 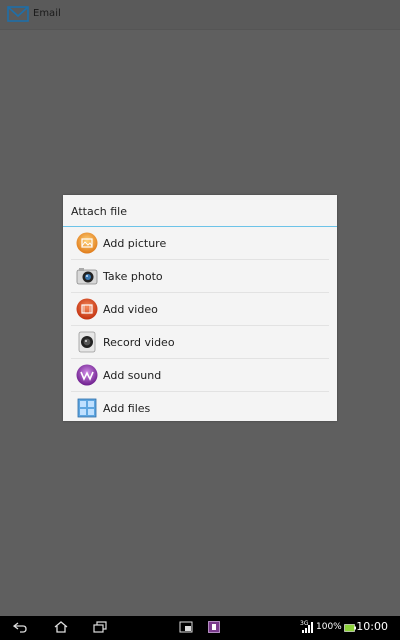 What do you see at coordinates (200, 276) in the screenshot?
I see `menu-item-take-photo: Take photo` at bounding box center [200, 276].